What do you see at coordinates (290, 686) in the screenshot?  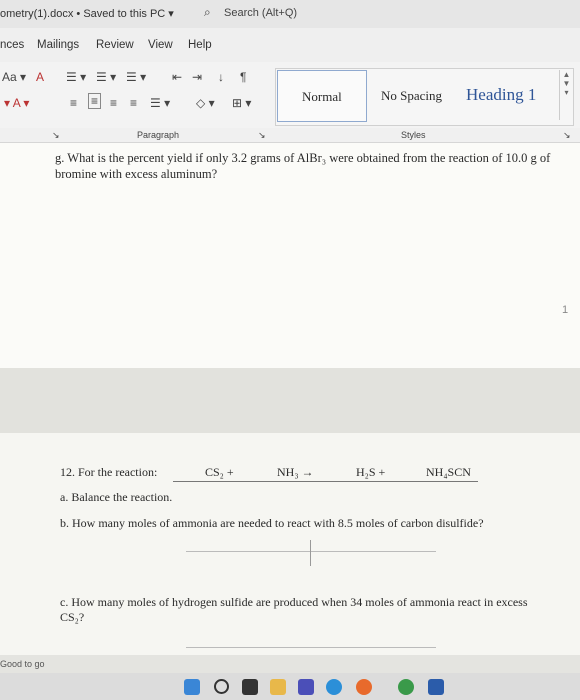 I see `taskbar` at bounding box center [290, 686].